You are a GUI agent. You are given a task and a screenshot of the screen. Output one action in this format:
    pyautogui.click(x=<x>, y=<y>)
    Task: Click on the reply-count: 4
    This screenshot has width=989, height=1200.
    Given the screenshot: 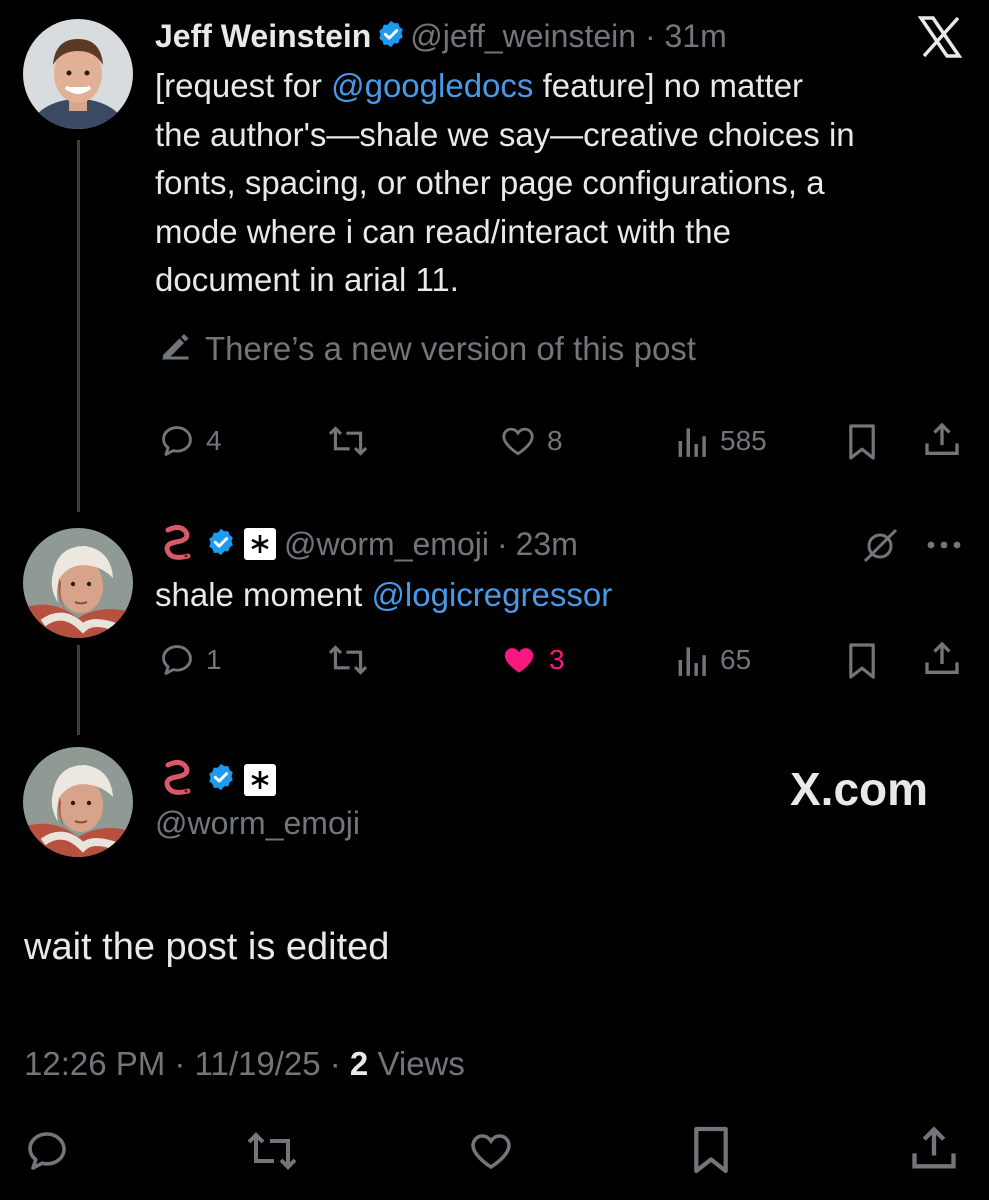 What is the action you would take?
    pyautogui.click(x=214, y=440)
    